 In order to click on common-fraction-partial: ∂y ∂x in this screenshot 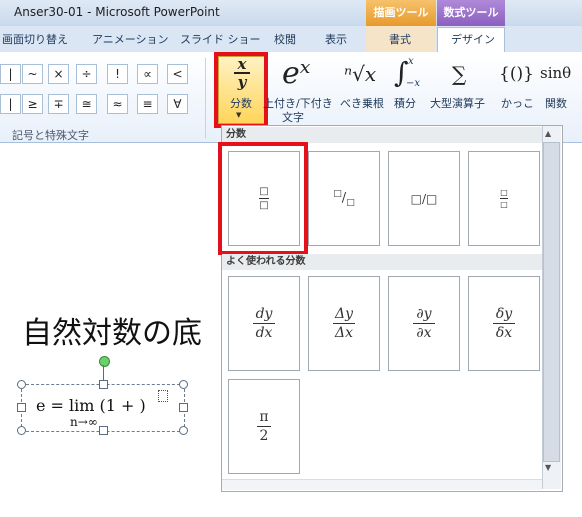, I will do `click(424, 323)`.